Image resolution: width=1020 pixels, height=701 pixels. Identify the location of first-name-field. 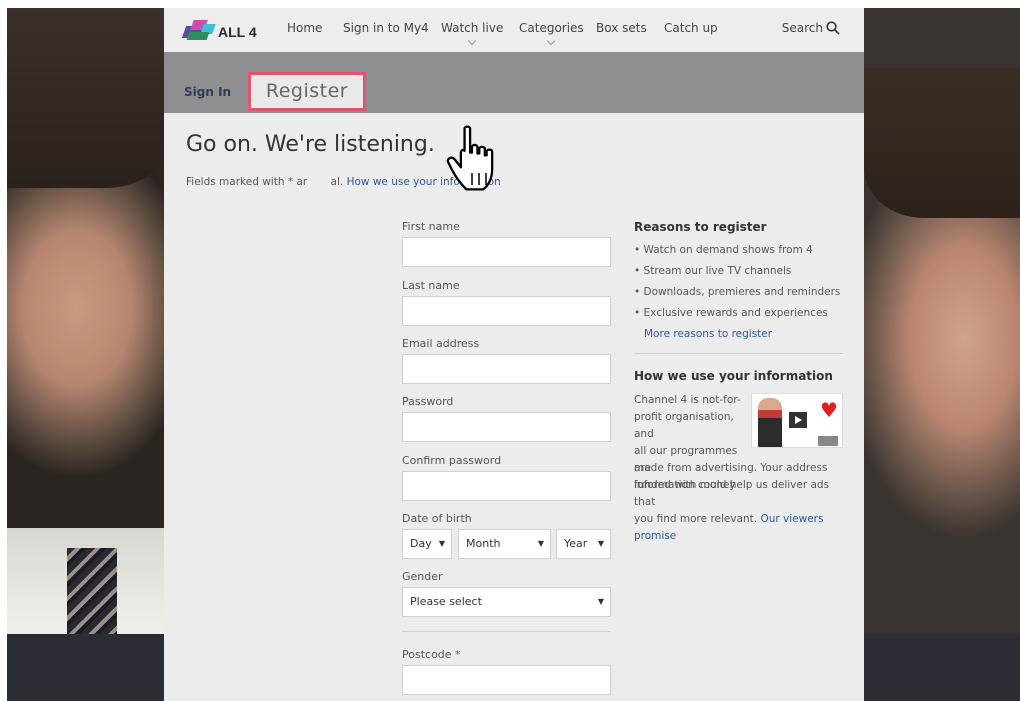
(506, 252).